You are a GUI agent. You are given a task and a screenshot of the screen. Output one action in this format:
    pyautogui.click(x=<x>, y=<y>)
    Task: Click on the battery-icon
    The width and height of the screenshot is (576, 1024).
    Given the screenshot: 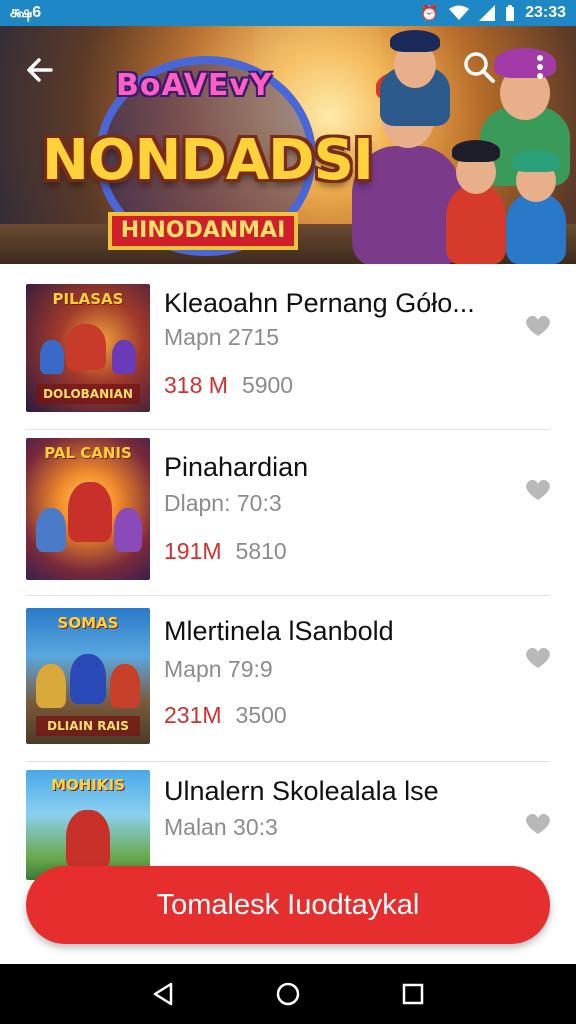 What is the action you would take?
    pyautogui.click(x=510, y=13)
    